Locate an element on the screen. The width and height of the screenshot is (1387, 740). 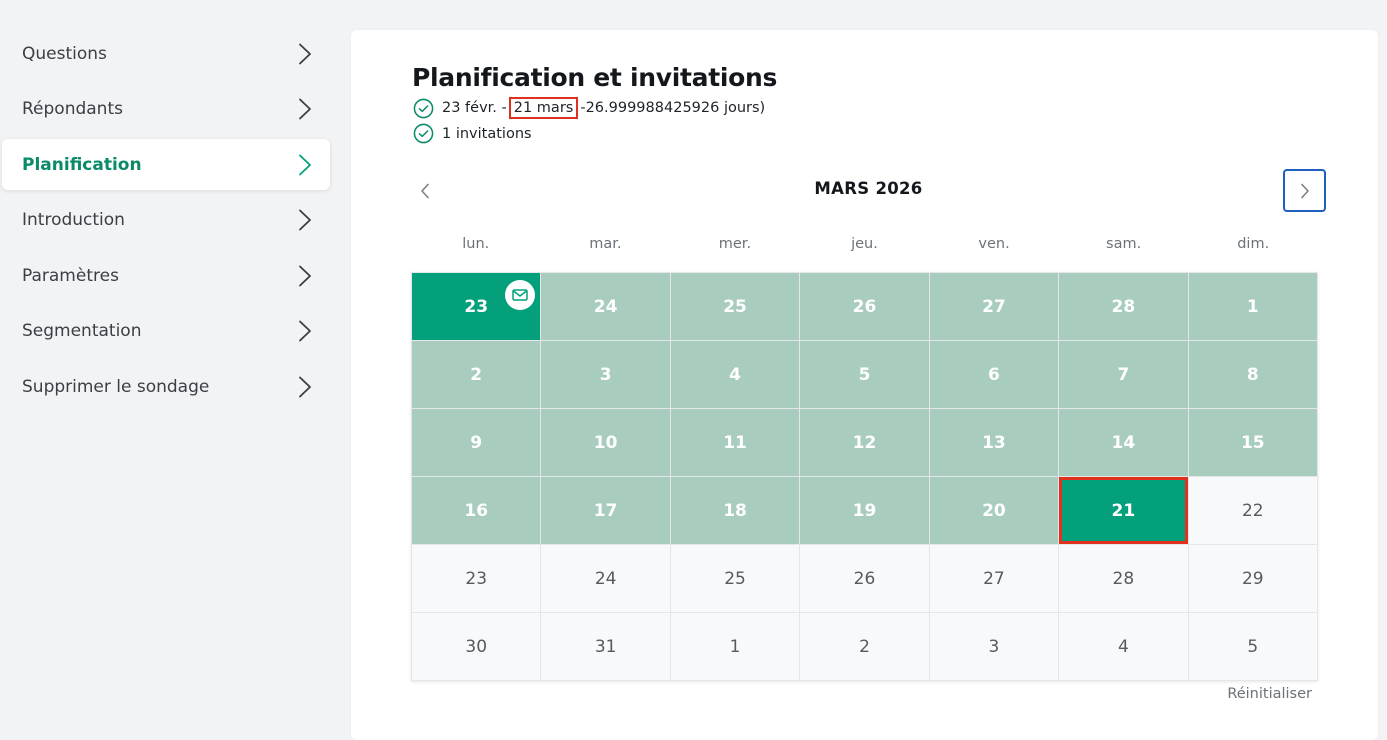
calendar-day: 17 is located at coordinates (605, 510).